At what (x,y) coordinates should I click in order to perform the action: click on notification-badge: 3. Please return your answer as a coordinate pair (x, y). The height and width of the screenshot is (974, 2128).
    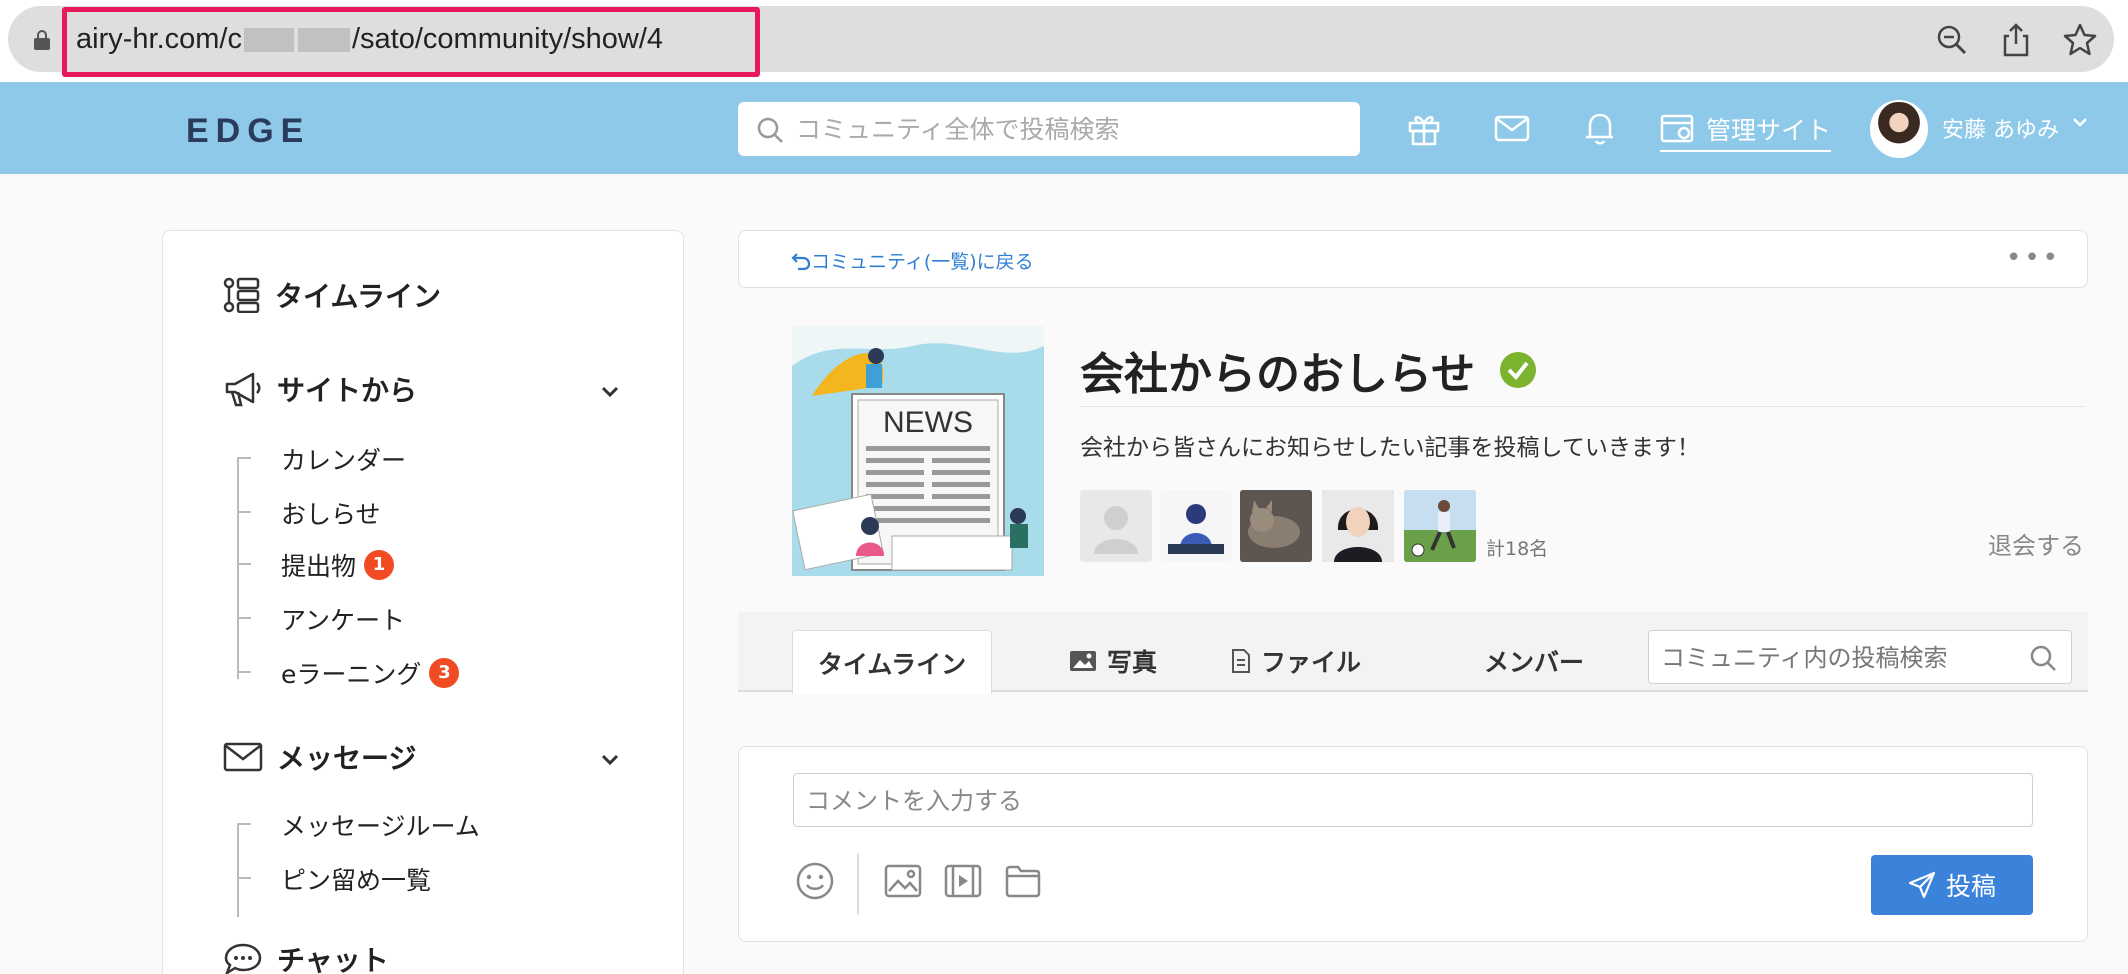
    Looking at the image, I should click on (444, 673).